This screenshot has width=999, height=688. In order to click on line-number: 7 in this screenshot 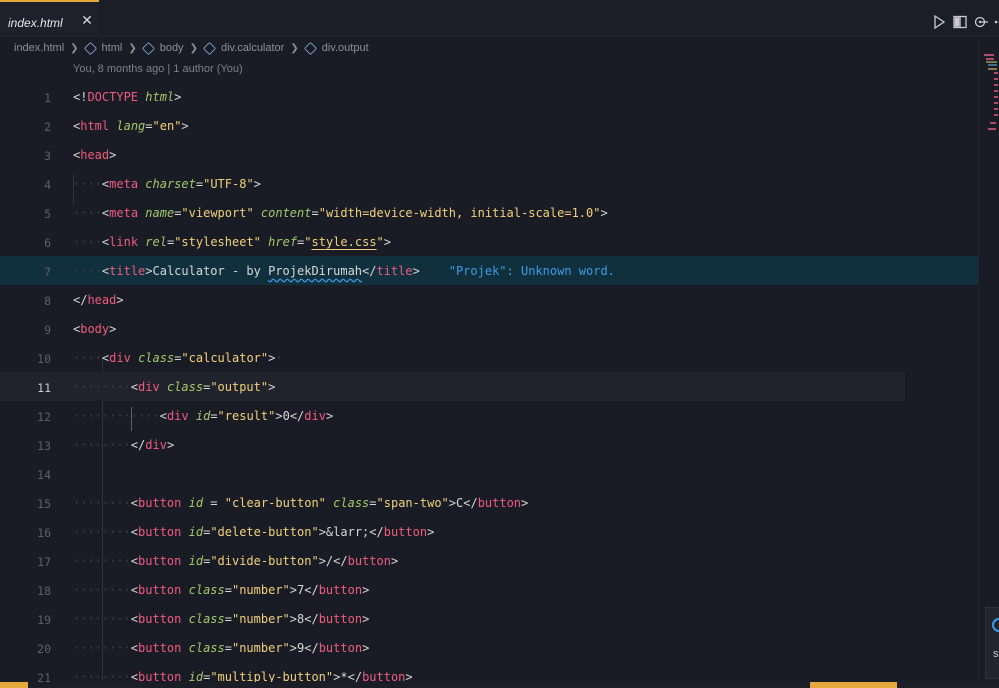, I will do `click(47, 272)`.